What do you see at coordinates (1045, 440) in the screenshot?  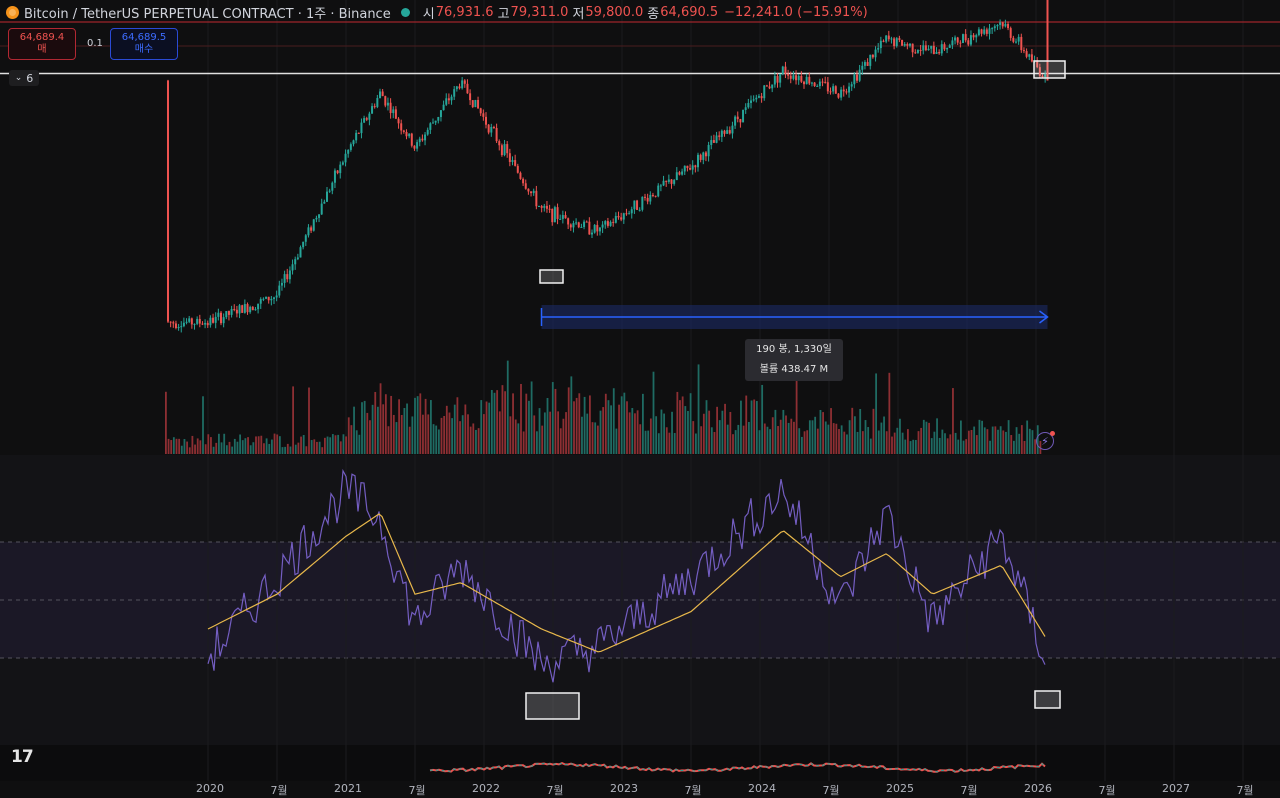 I see `flash-icon: ⚡` at bounding box center [1045, 440].